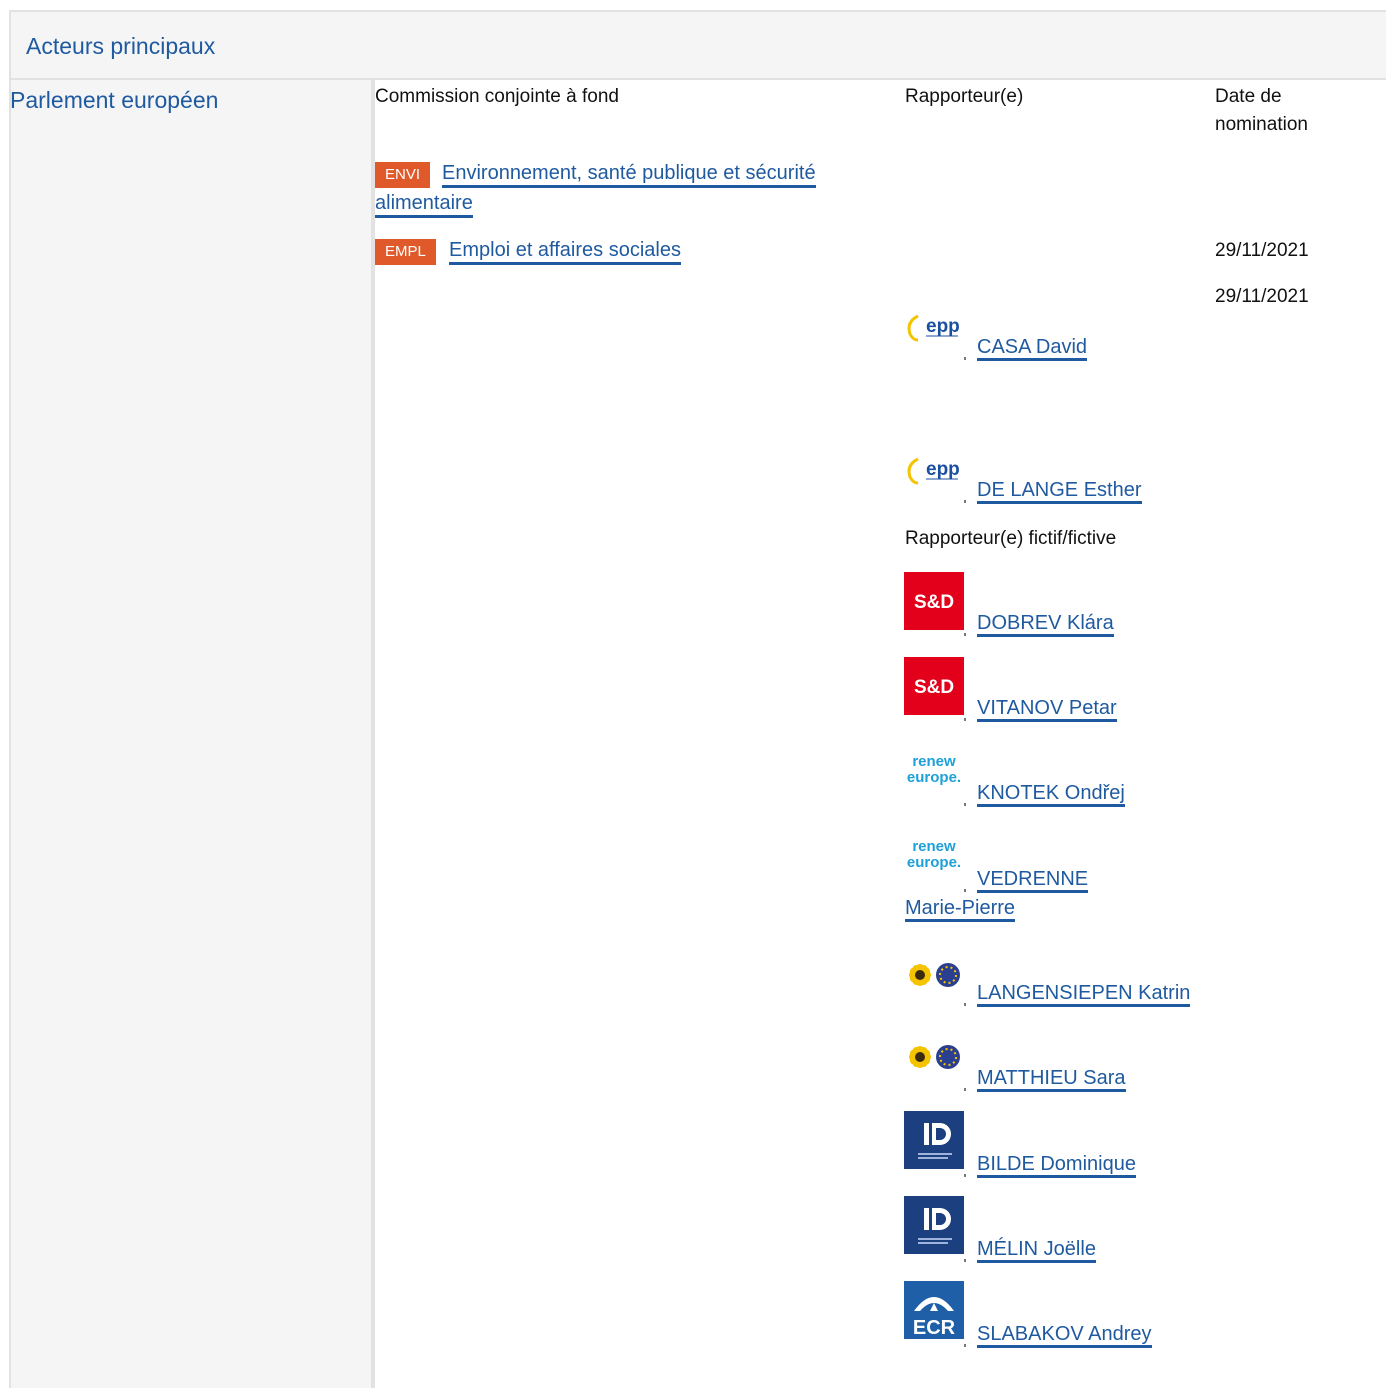 This screenshot has width=1386, height=1388. I want to click on section-title: Acteurs principaux, so click(121, 46).